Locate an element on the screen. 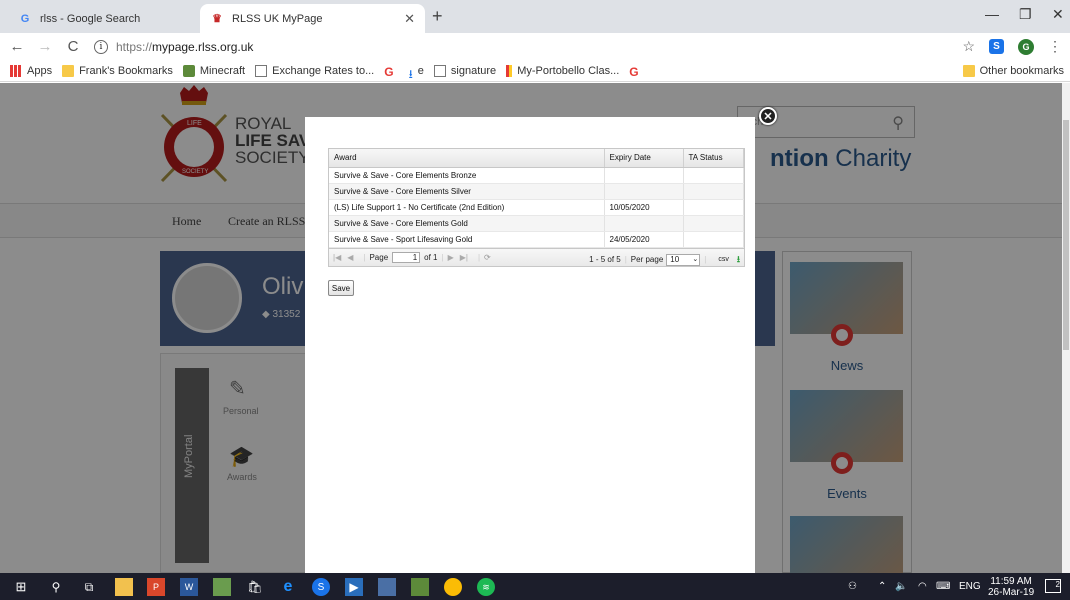  bookmark-franks: Frank's Bookmarks is located at coordinates (117, 70).